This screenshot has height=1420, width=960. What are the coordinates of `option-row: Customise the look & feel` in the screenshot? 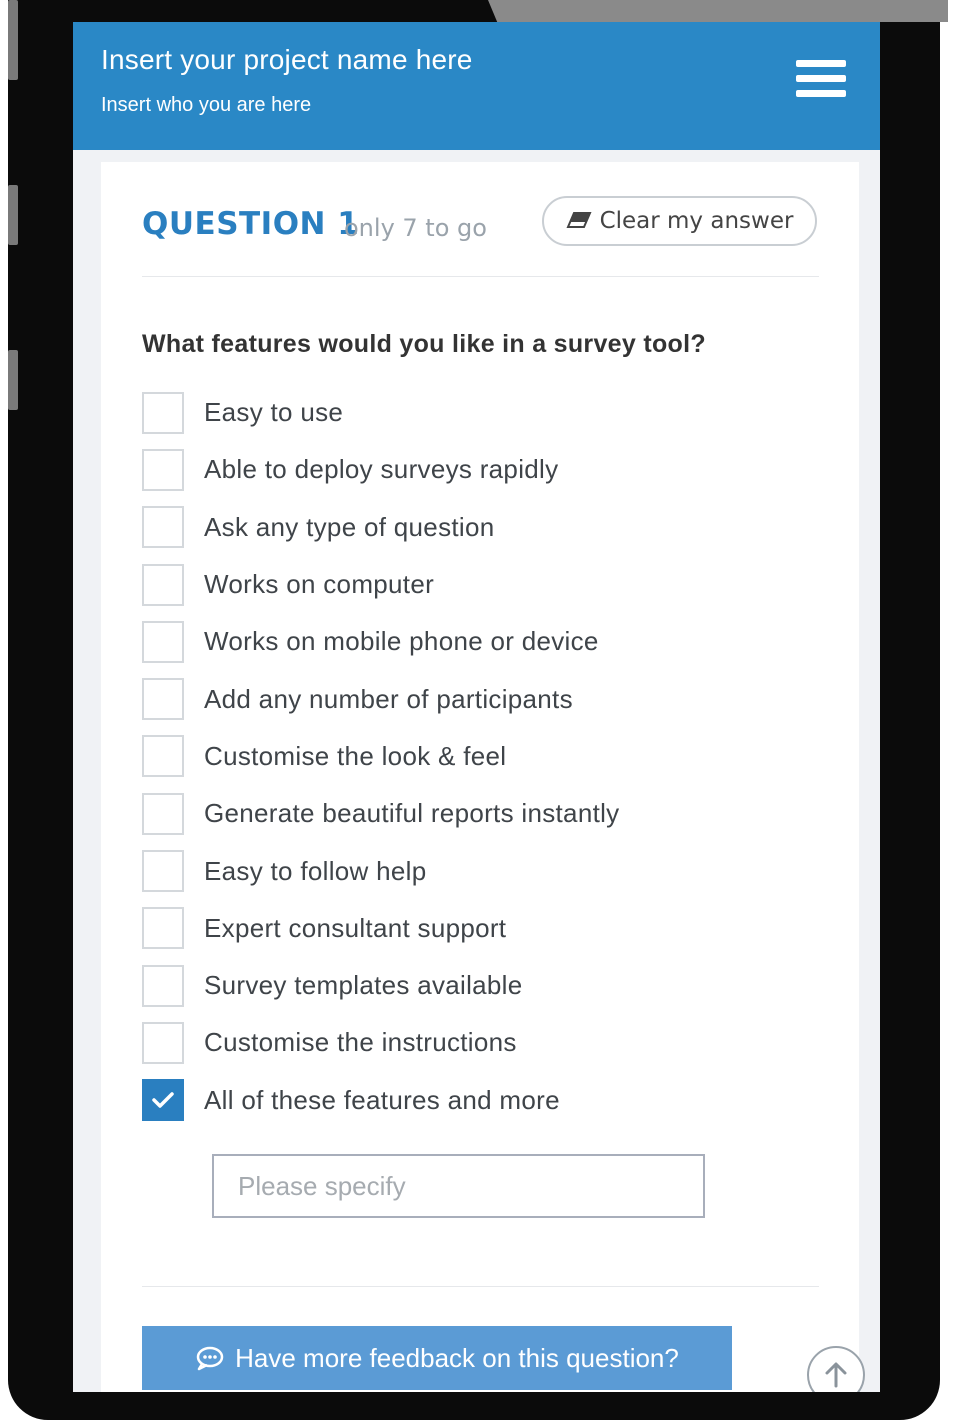 It's located at (482, 756).